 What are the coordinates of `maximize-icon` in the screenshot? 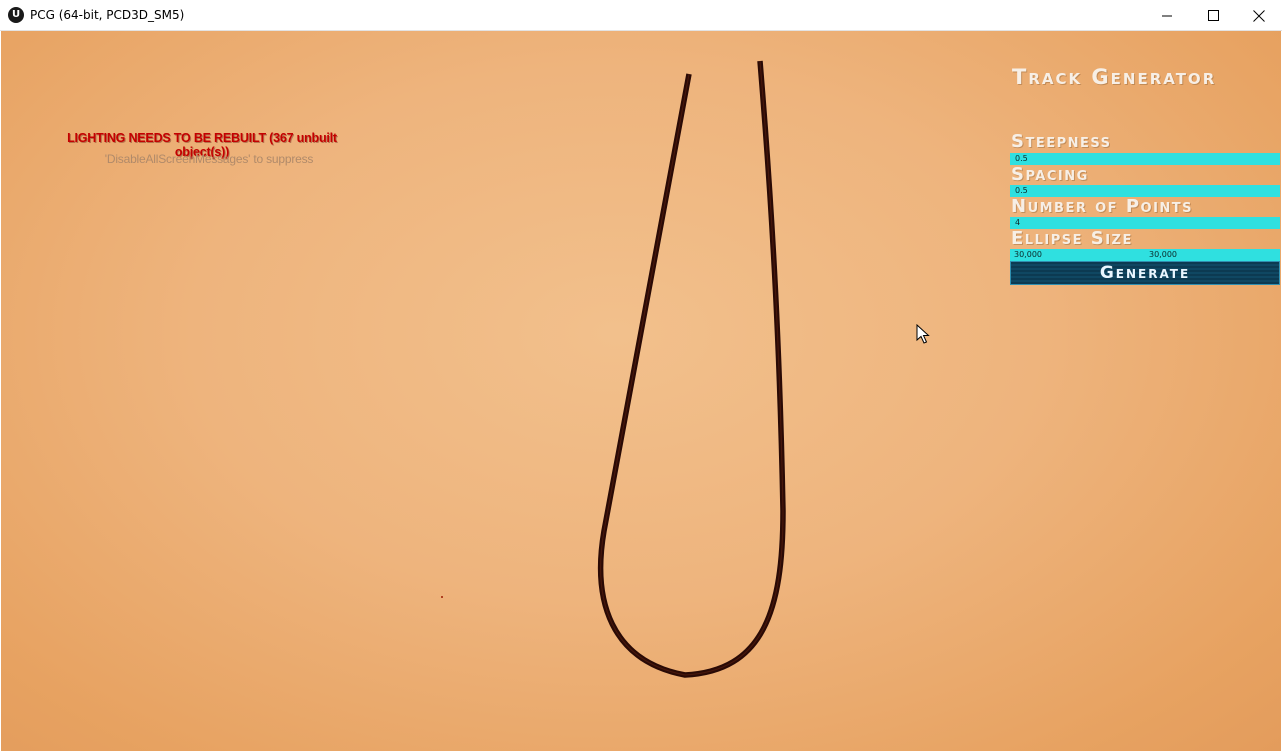 It's located at (1213, 15).